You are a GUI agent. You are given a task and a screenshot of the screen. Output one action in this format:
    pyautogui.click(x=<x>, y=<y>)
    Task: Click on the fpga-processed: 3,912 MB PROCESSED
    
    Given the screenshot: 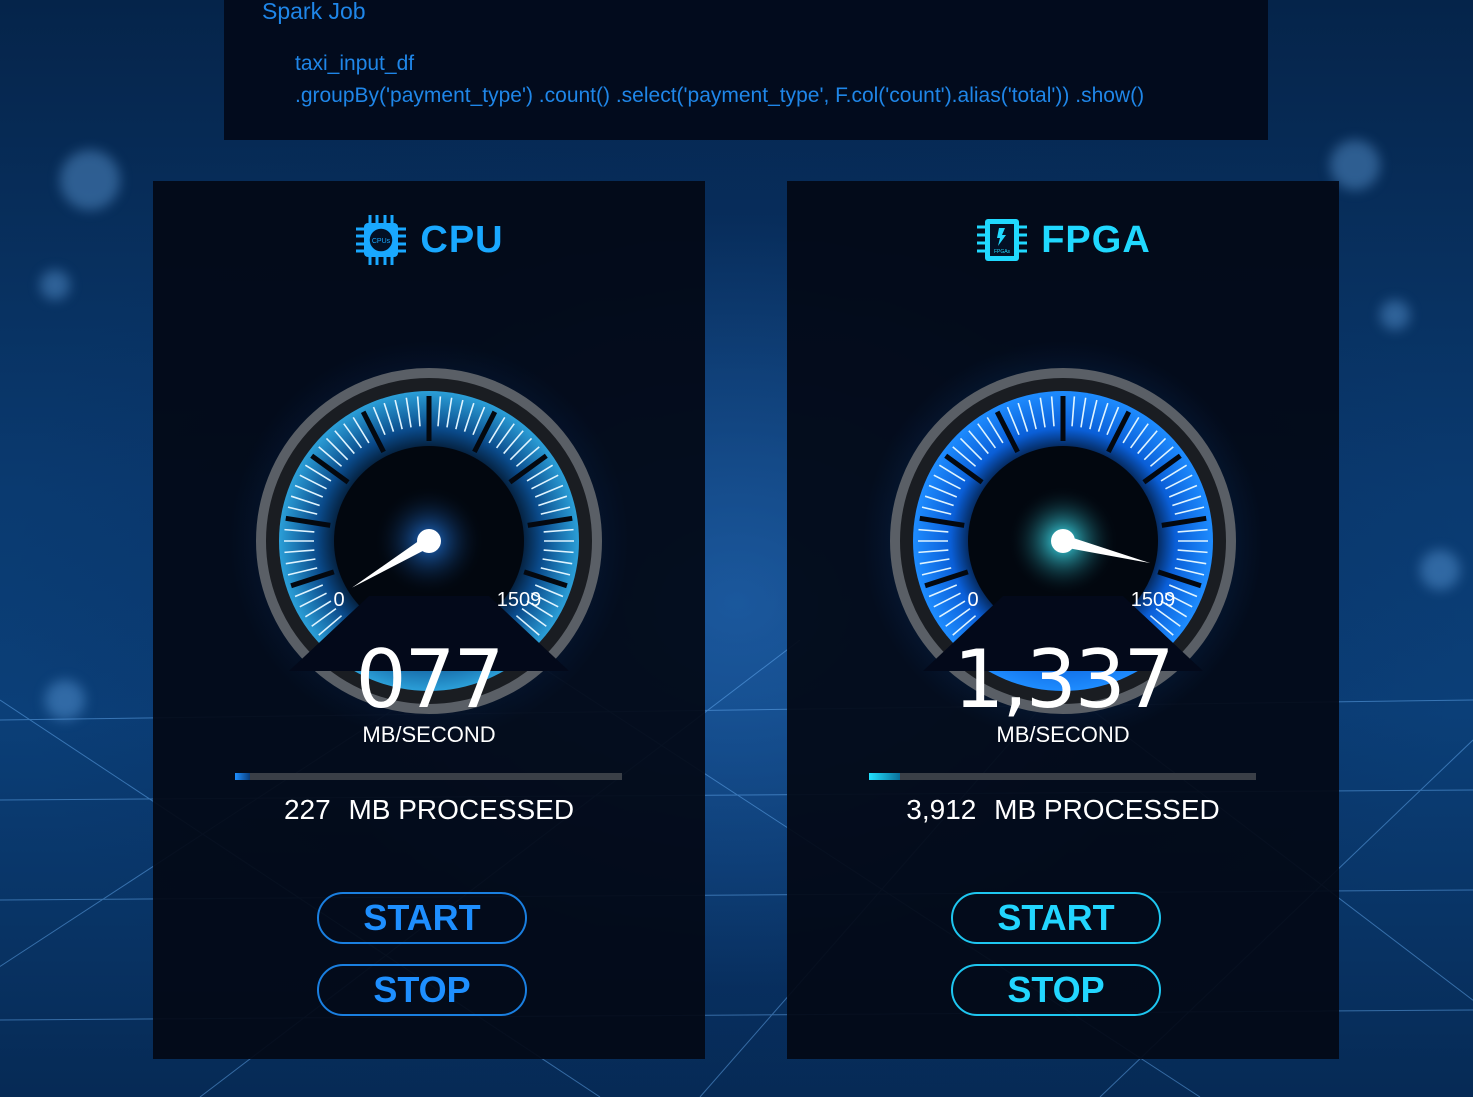 What is the action you would take?
    pyautogui.click(x=1063, y=810)
    